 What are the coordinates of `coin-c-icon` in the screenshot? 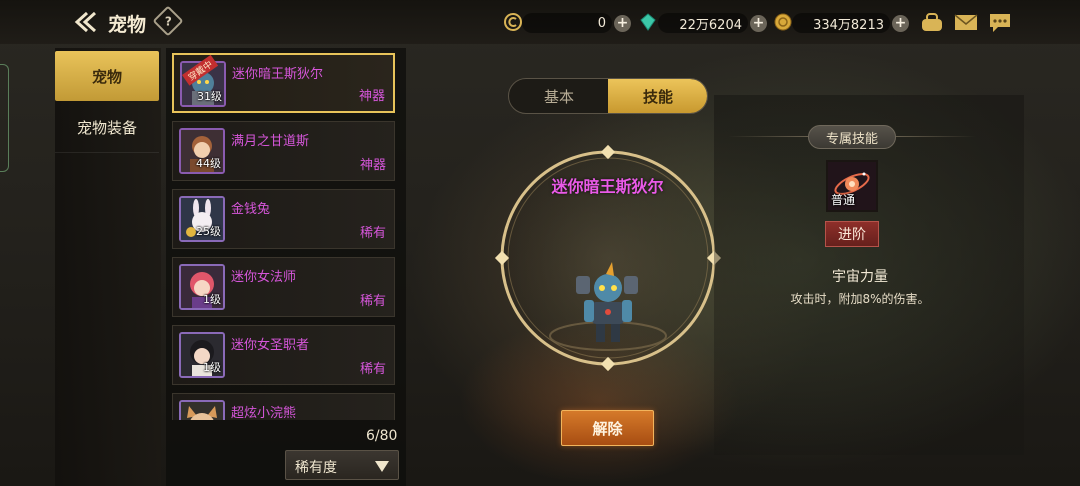 It's located at (513, 22).